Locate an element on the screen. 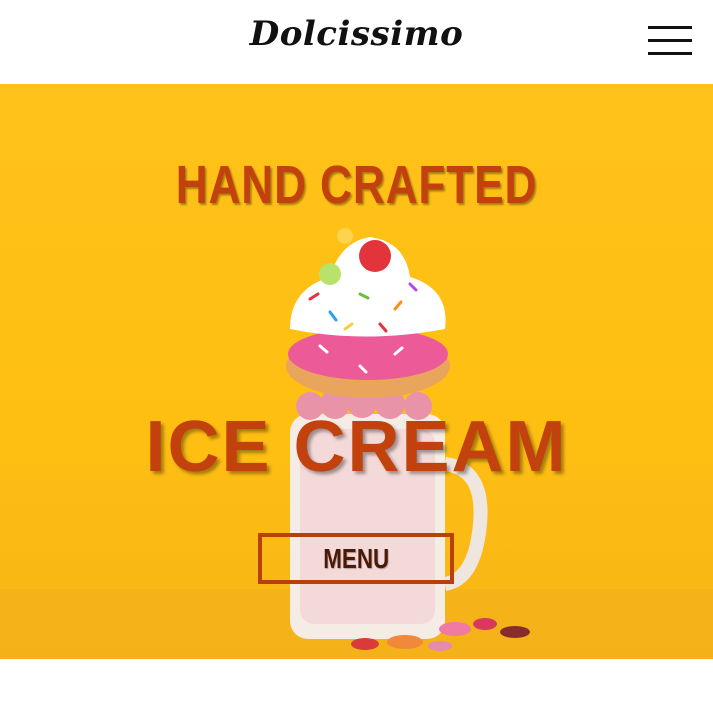 The height and width of the screenshot is (715, 713). menu-button-label: MENU is located at coordinates (356, 558).